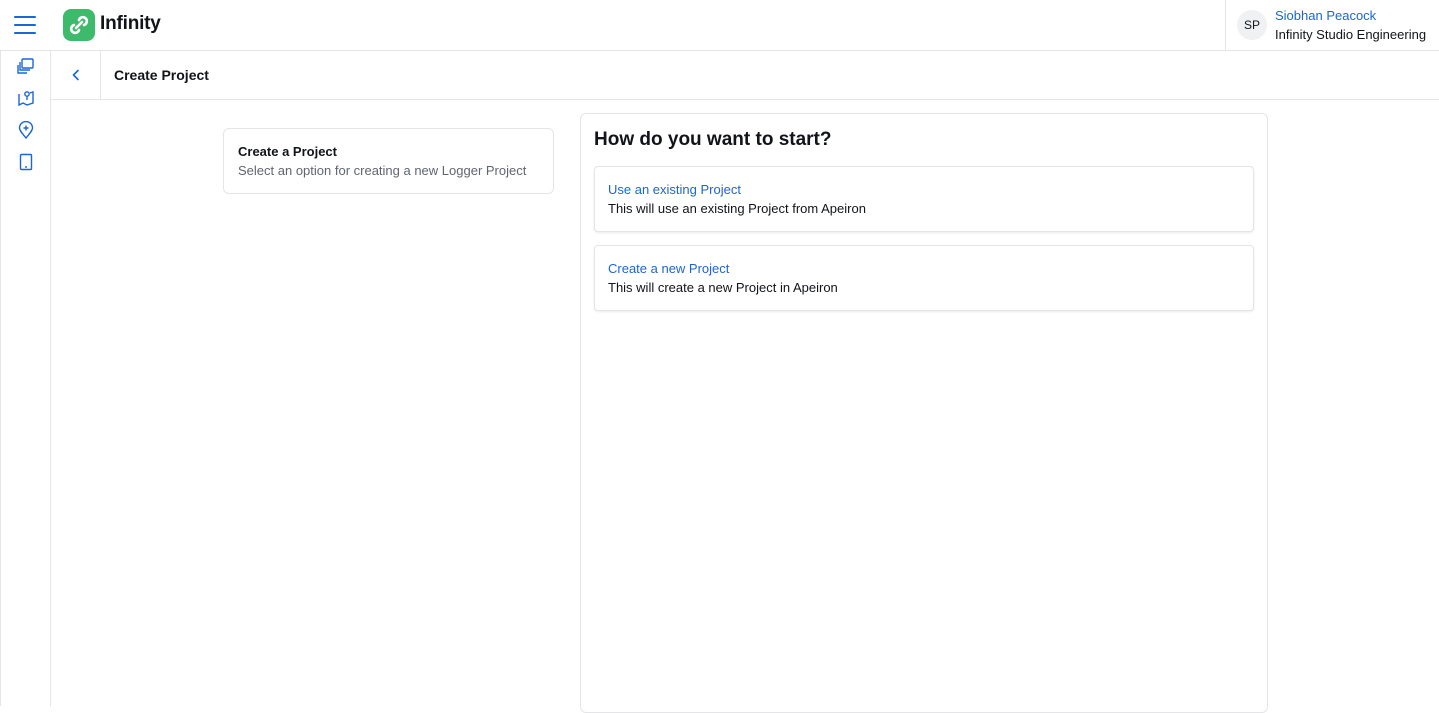  I want to click on back-button, so click(76, 75).